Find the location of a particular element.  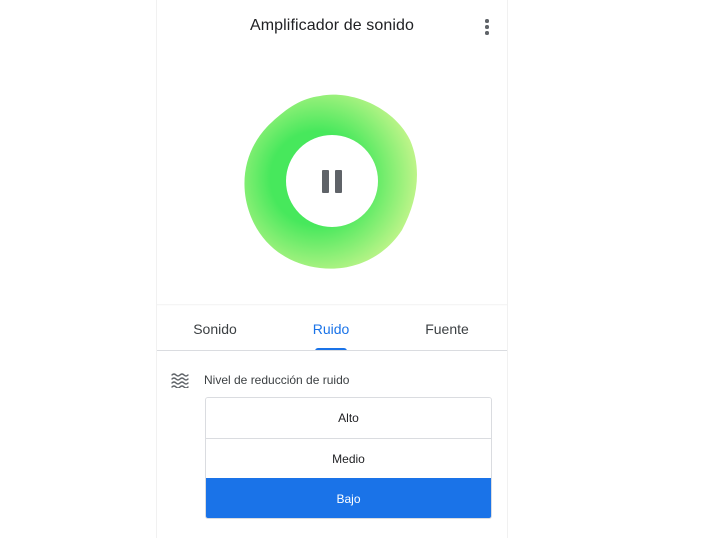

pause-icon is located at coordinates (332, 181).